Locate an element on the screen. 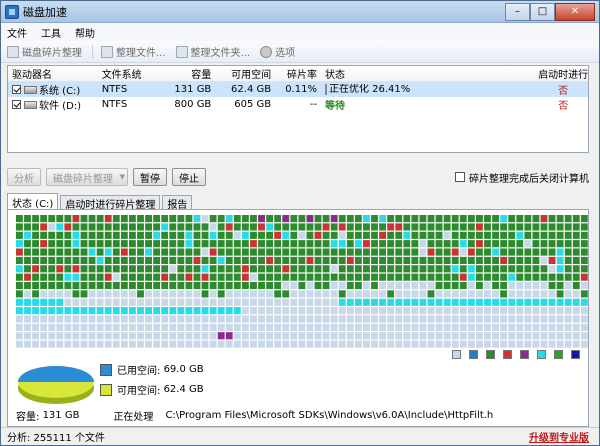  defrag-dropdown: 磁盘碎片整理 ▼ is located at coordinates (87, 177).